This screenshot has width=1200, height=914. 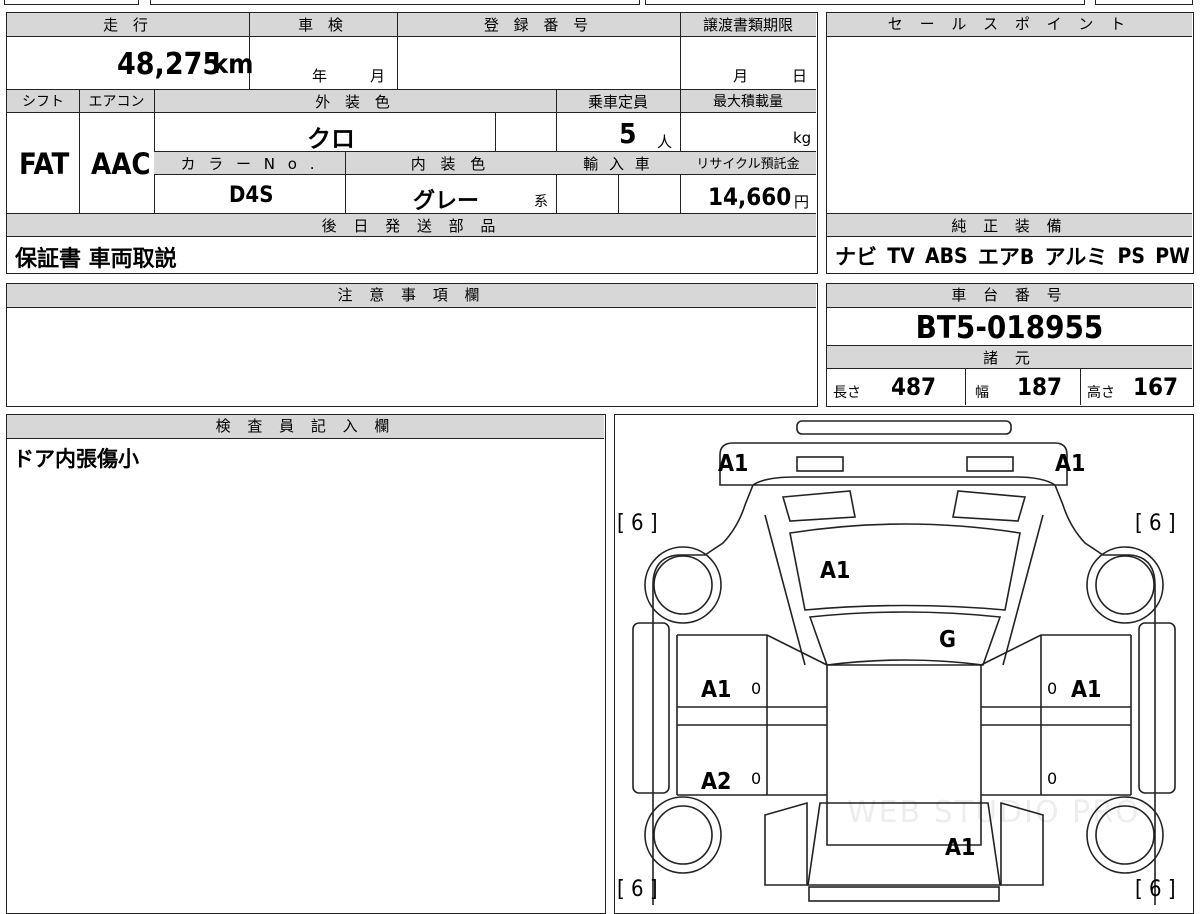 What do you see at coordinates (446, 201) in the screenshot?
I see `interior-color-value: グレー` at bounding box center [446, 201].